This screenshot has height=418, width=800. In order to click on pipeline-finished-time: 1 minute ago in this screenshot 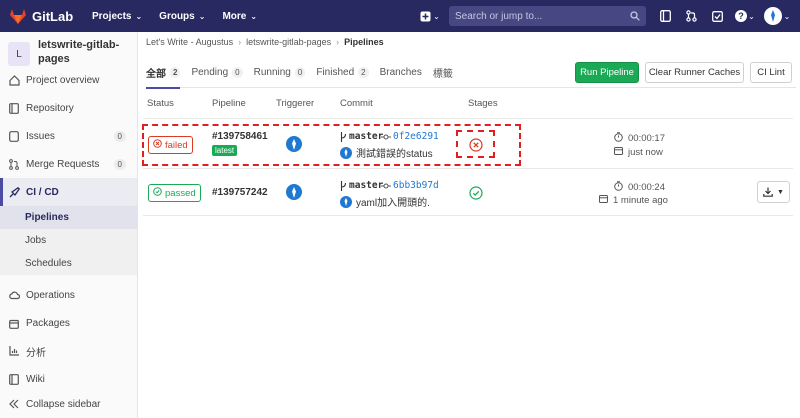, I will do `click(633, 200)`.